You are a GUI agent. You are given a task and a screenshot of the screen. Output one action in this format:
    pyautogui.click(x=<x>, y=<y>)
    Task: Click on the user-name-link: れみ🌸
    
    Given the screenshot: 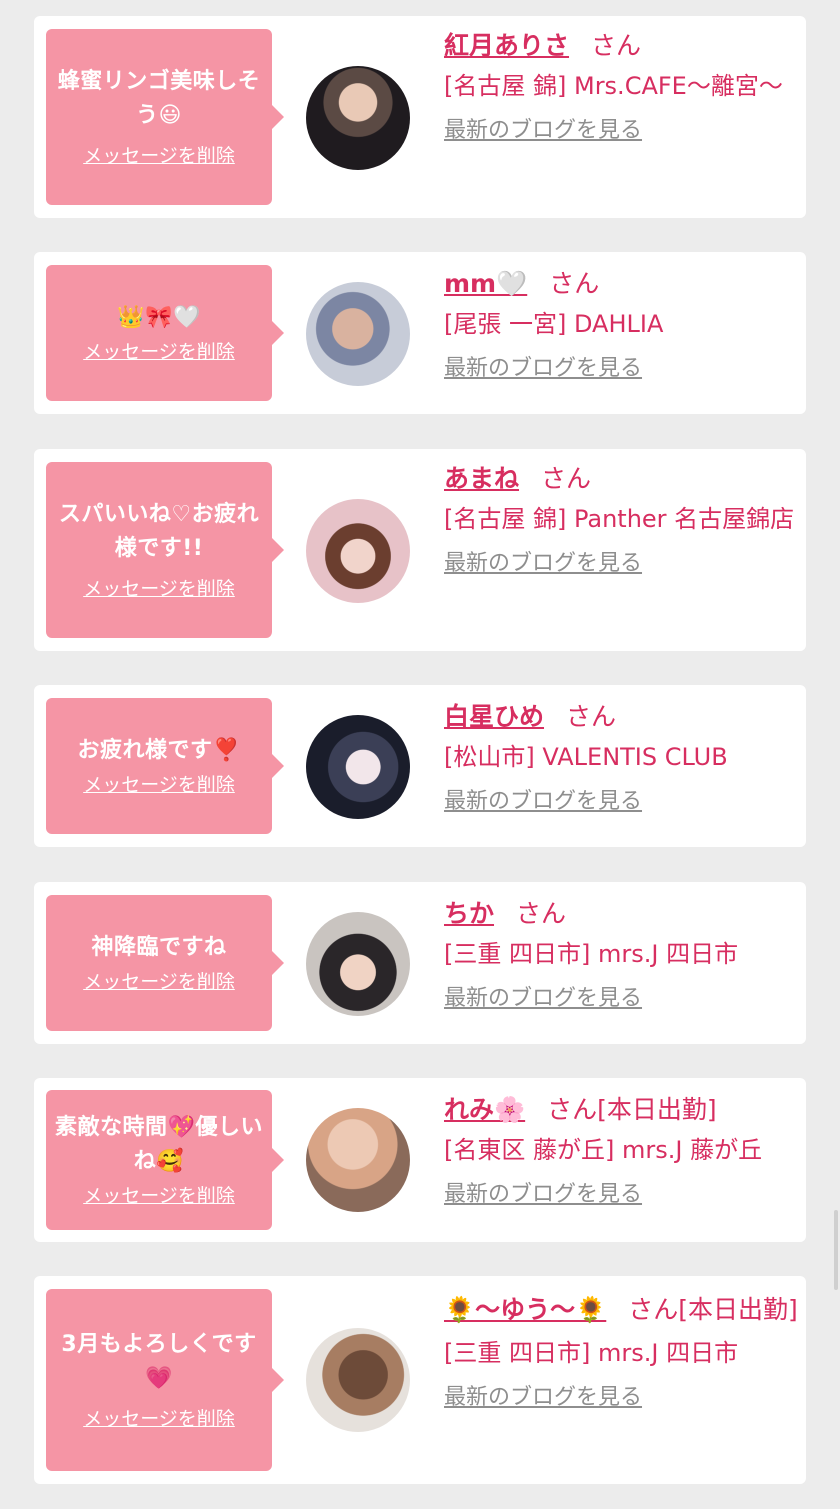 What is the action you would take?
    pyautogui.click(x=484, y=1109)
    